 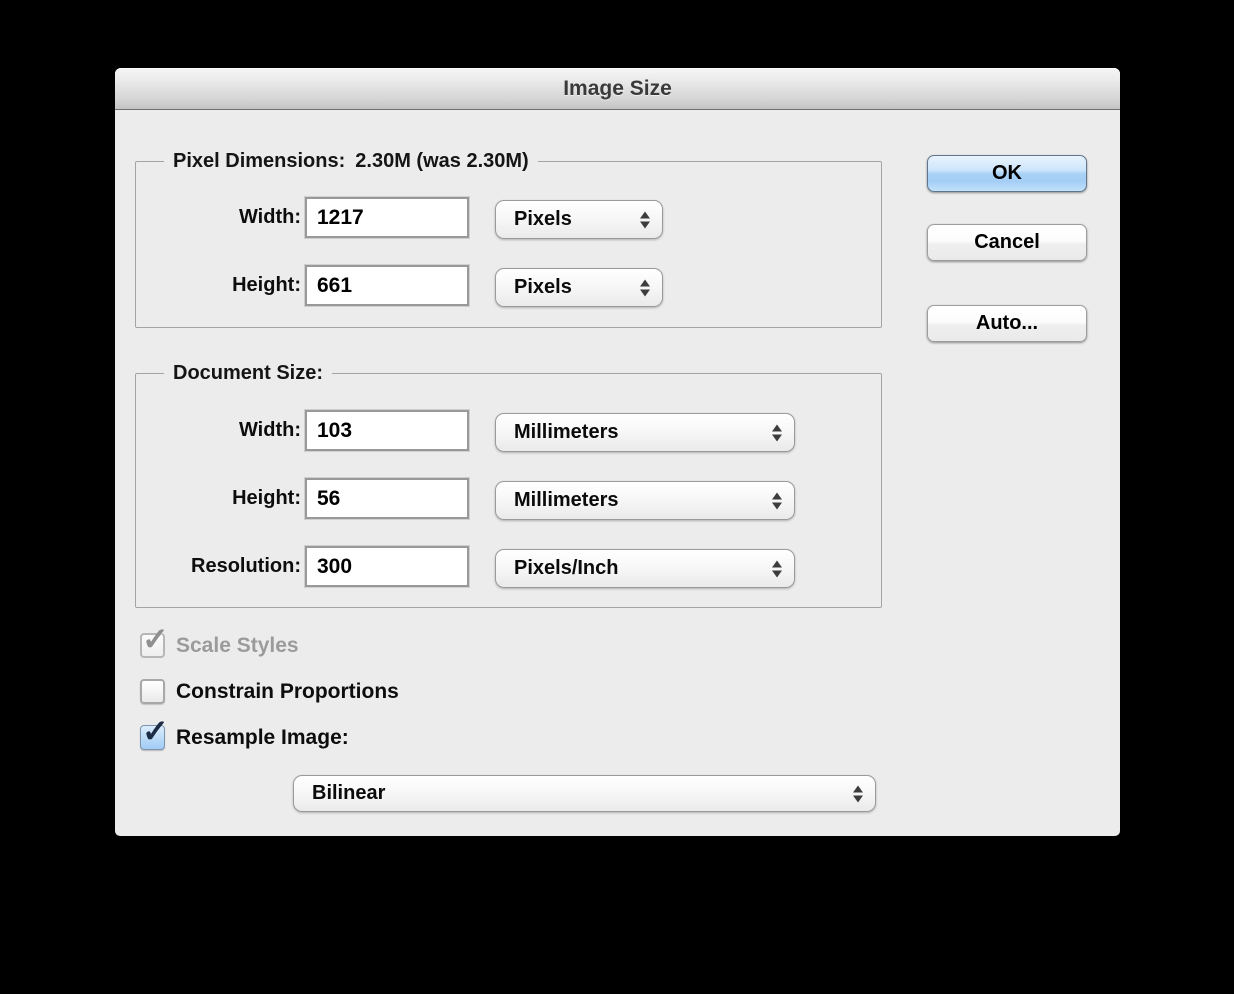 What do you see at coordinates (645, 568) in the screenshot?
I see `resolution-unit-select: Pixels/Inch` at bounding box center [645, 568].